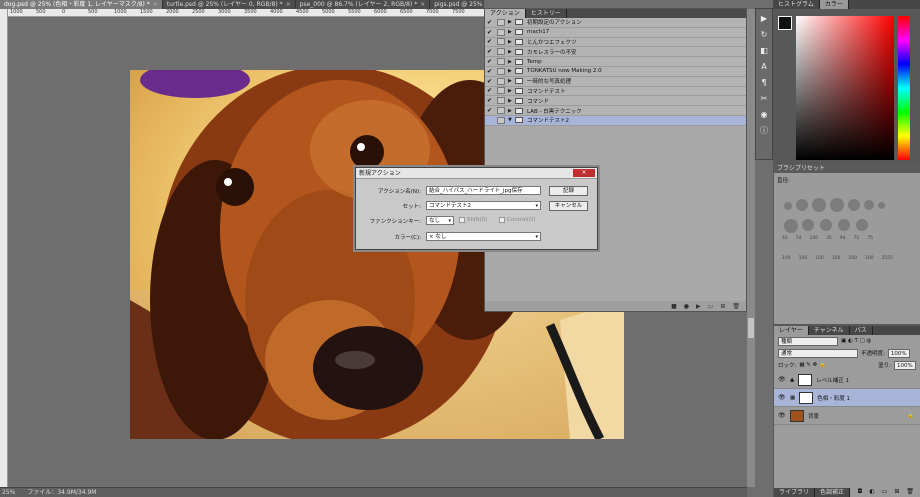  What do you see at coordinates (615, 52) in the screenshot?
I see `action-set-row: ✔ ▶ カモレスラーの不安` at bounding box center [615, 52].